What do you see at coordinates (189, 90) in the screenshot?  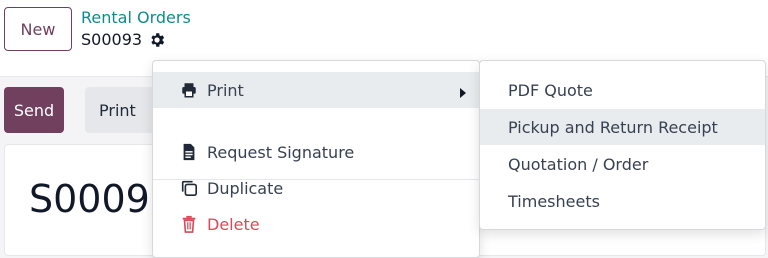 I see `print-icon` at bounding box center [189, 90].